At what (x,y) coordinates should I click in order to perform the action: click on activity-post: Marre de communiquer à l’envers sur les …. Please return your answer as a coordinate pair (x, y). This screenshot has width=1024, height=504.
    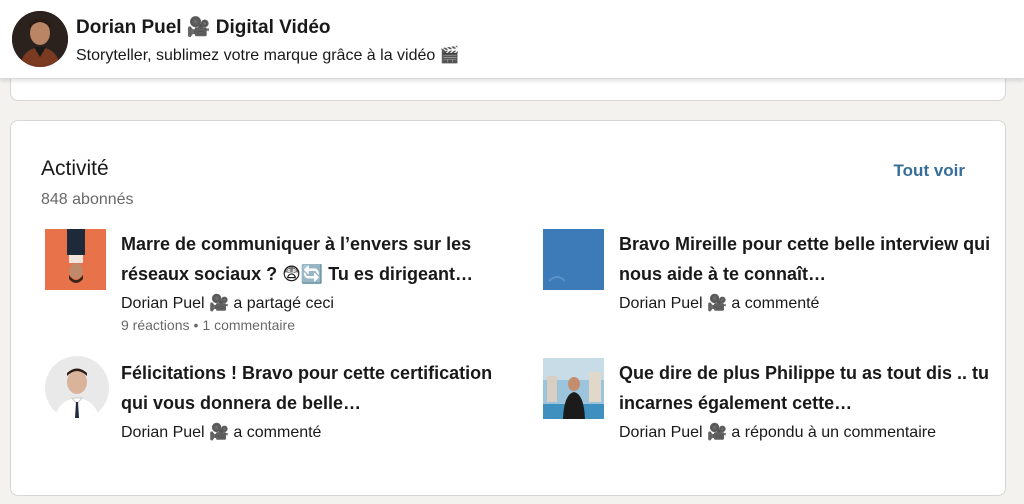
    Looking at the image, I should click on (265, 284).